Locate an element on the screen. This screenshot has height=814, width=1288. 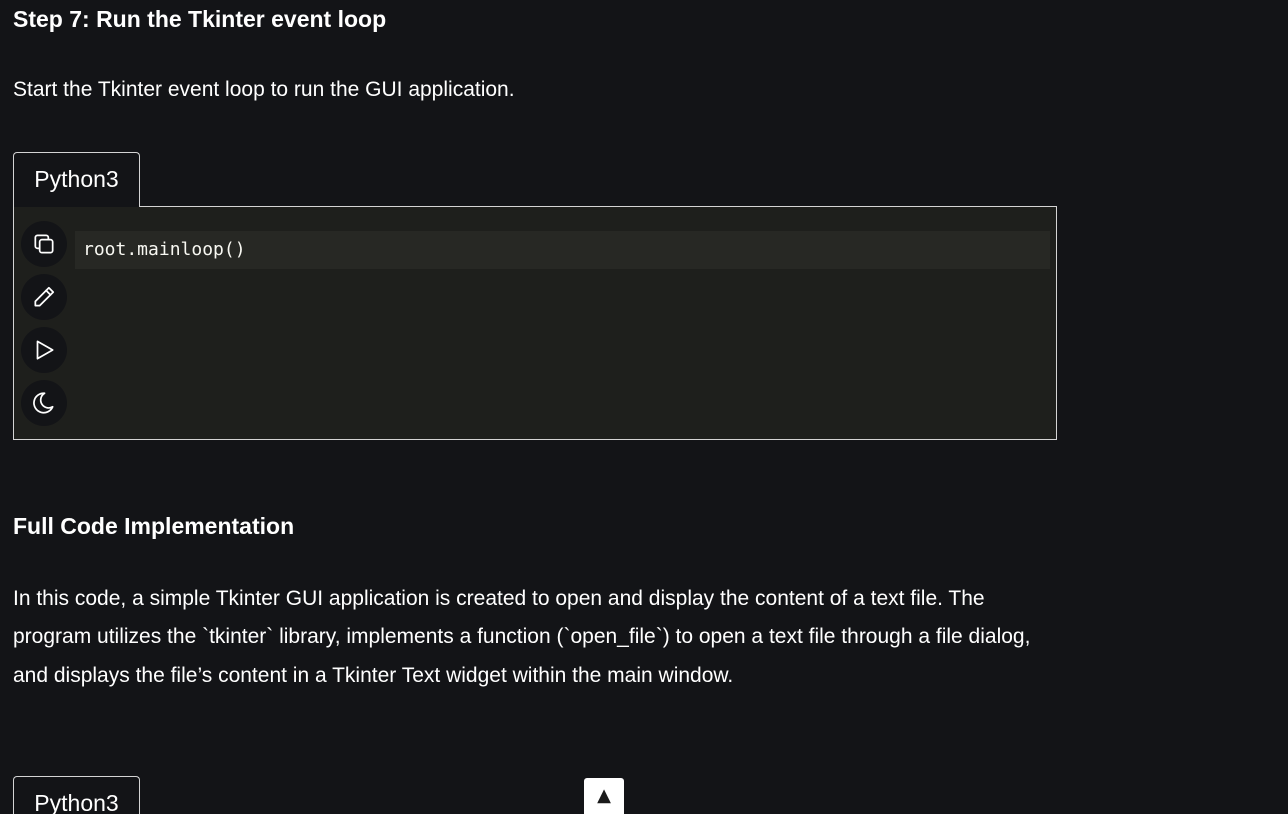
step-7-heading: Step 7: Run the Tkinter event loop is located at coordinates (200, 19).